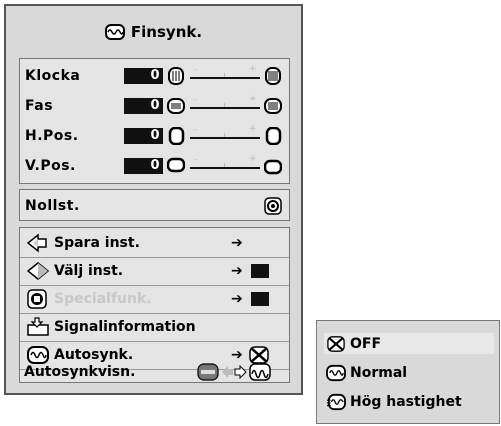 Image resolution: width=501 pixels, height=426 pixels. Describe the element at coordinates (53, 76) in the screenshot. I see `clock-label: Klocka` at that location.